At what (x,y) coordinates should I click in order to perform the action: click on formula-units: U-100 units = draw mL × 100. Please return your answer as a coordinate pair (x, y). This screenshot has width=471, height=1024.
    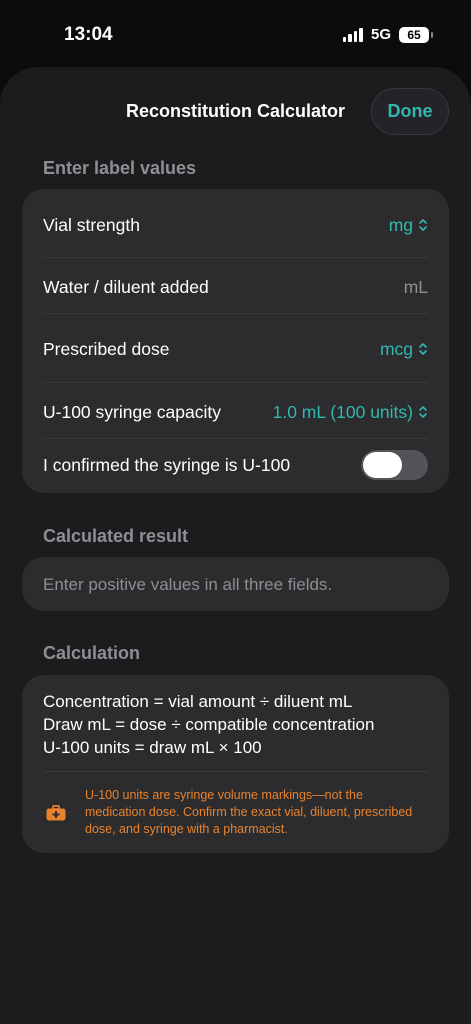
    Looking at the image, I should click on (152, 747).